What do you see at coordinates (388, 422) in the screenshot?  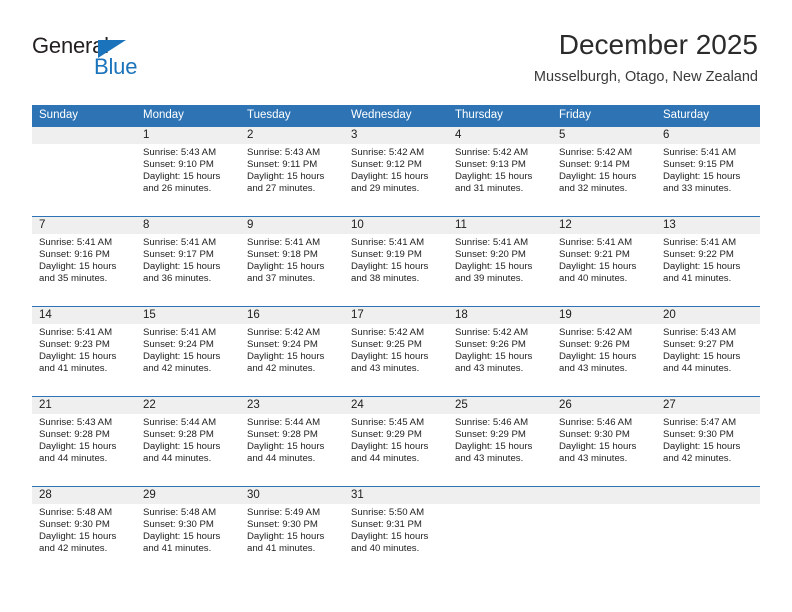 I see `sunrise-text: Sunrise: 5:45 AM` at bounding box center [388, 422].